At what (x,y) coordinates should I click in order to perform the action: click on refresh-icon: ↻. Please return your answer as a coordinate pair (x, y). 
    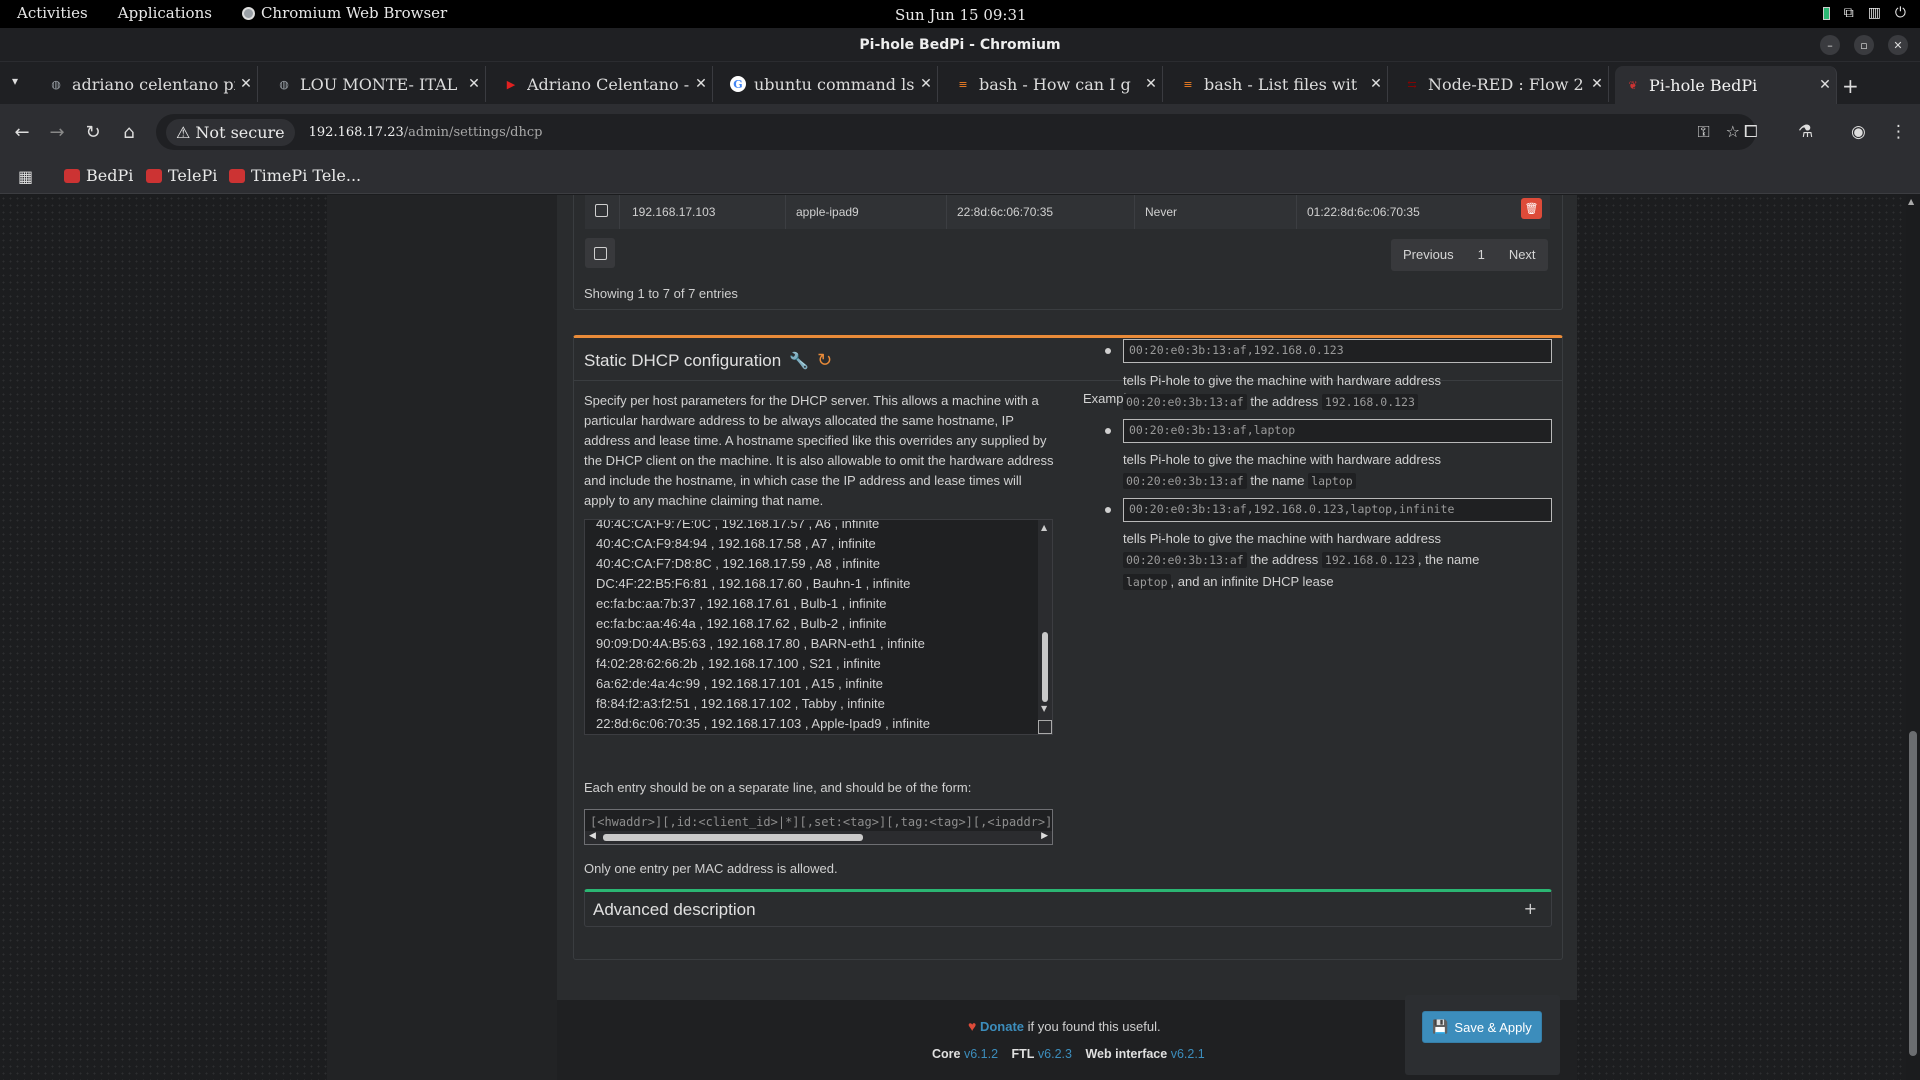
    Looking at the image, I should click on (824, 360).